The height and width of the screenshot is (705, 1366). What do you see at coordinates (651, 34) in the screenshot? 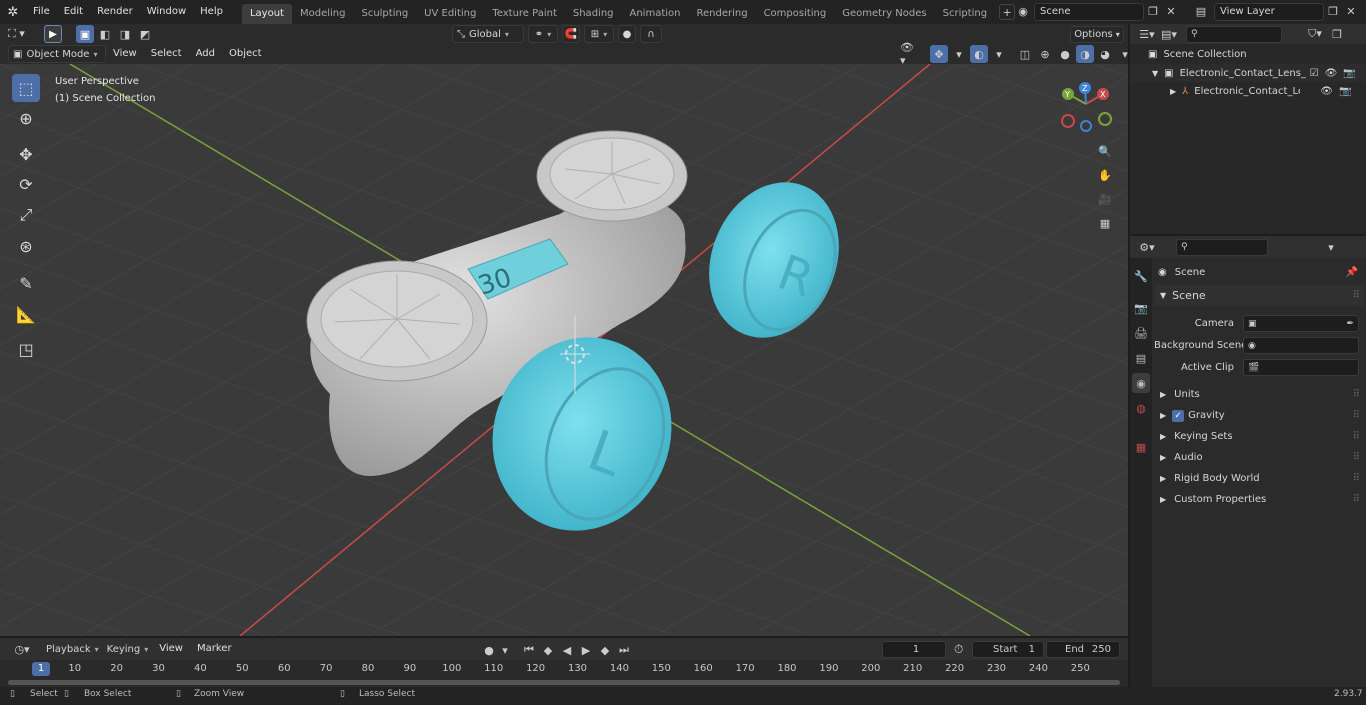
I see `falloff-dropdown: ∩` at bounding box center [651, 34].